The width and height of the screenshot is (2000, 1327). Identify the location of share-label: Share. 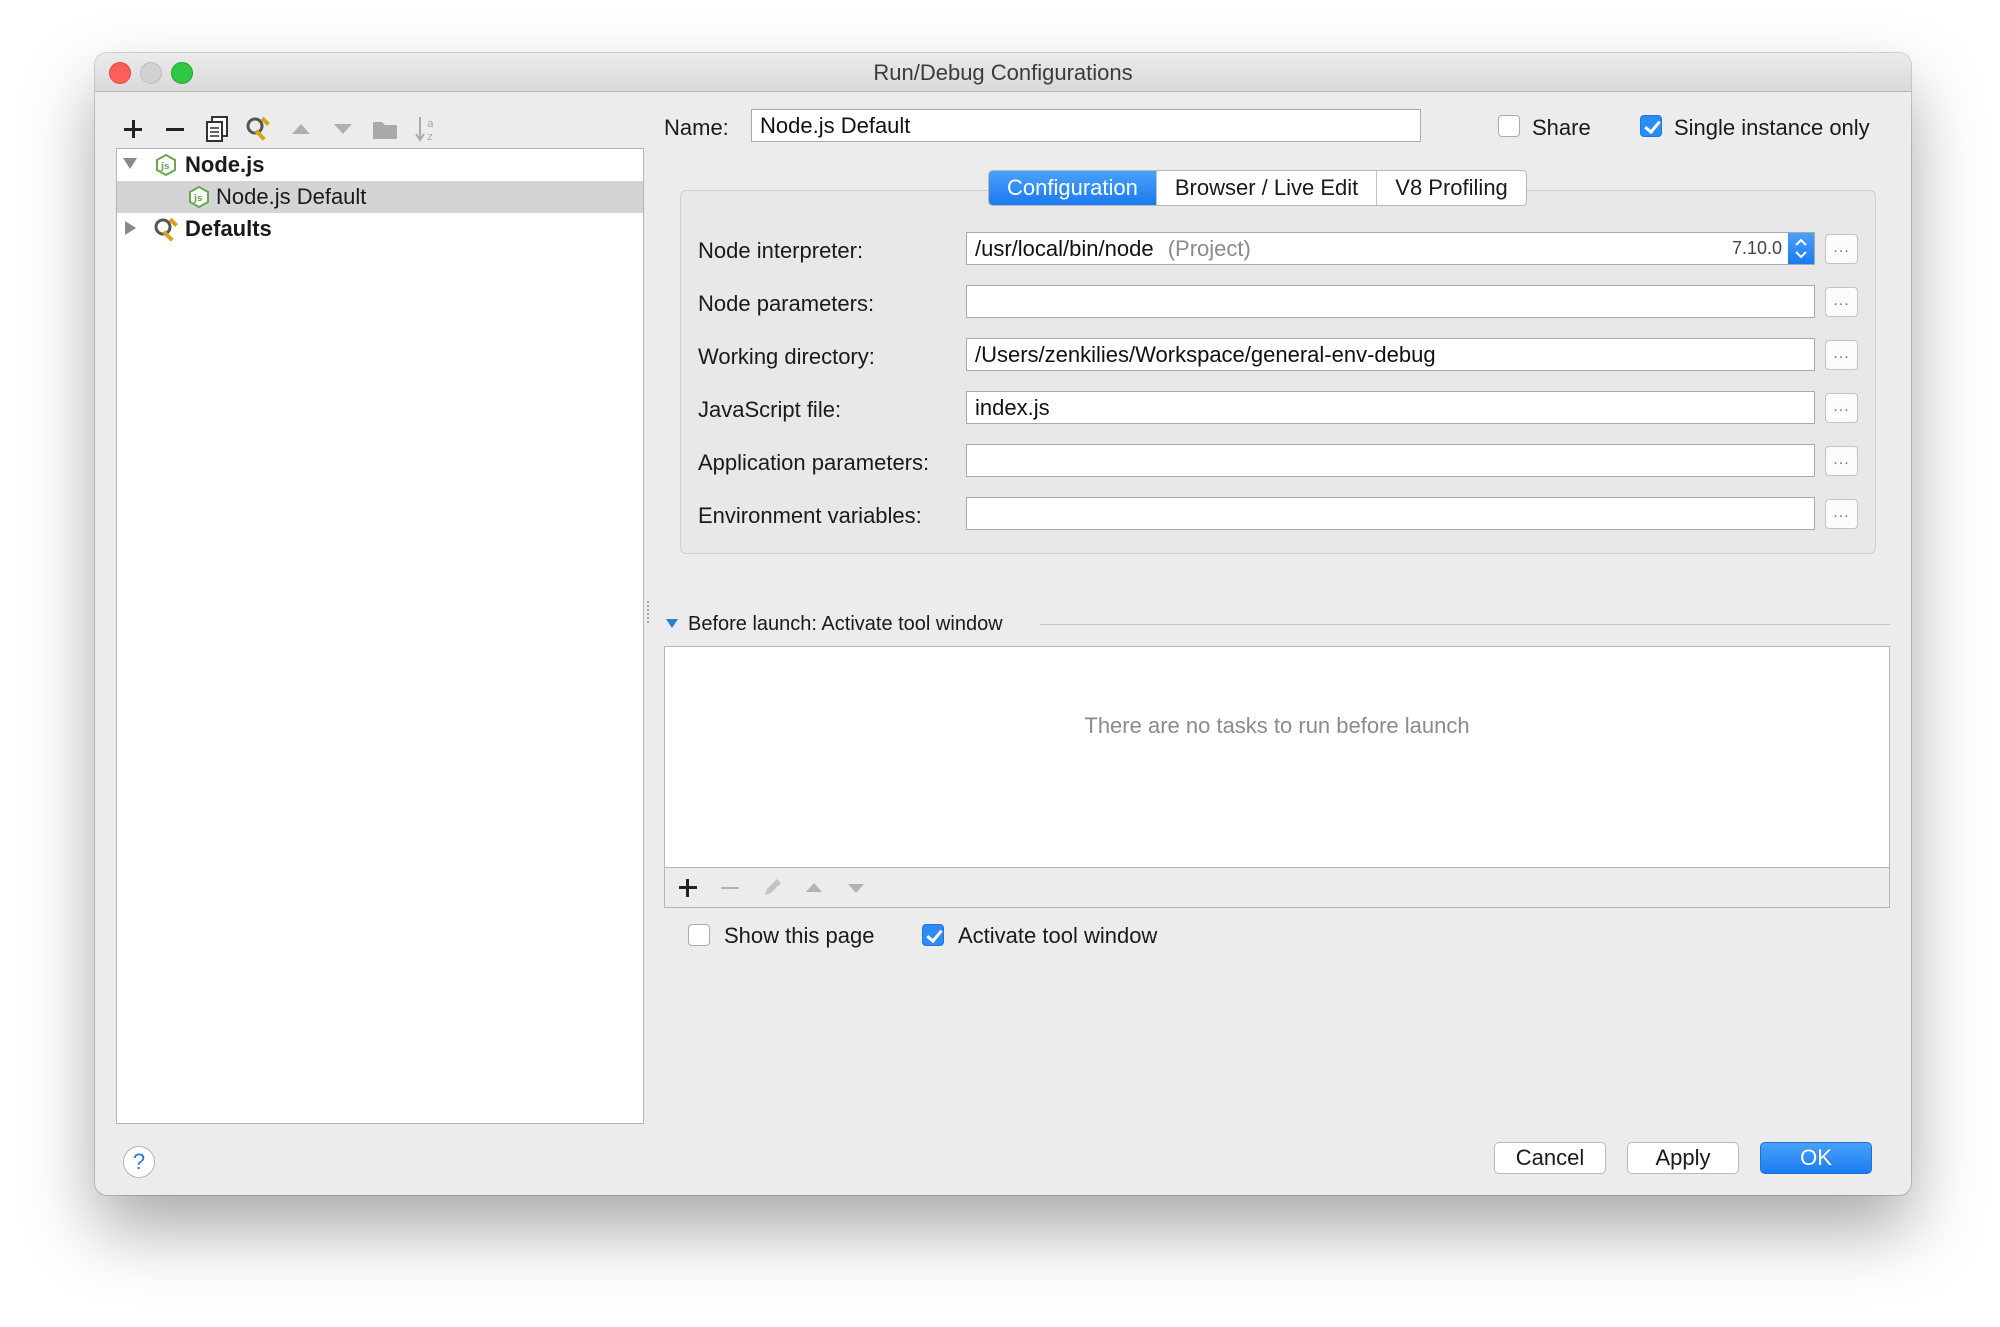
(1561, 127).